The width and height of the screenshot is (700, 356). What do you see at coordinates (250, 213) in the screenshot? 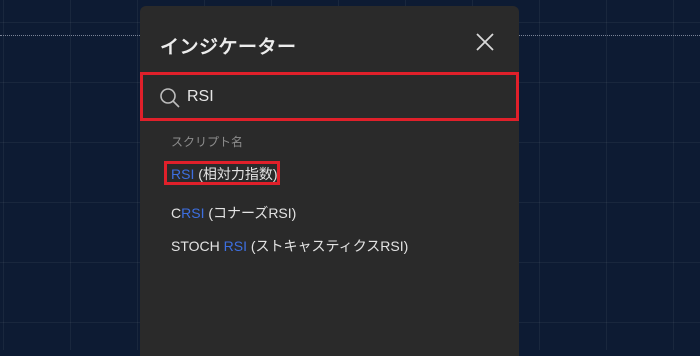
I see `result-suffix: (コナーズRSI)` at bounding box center [250, 213].